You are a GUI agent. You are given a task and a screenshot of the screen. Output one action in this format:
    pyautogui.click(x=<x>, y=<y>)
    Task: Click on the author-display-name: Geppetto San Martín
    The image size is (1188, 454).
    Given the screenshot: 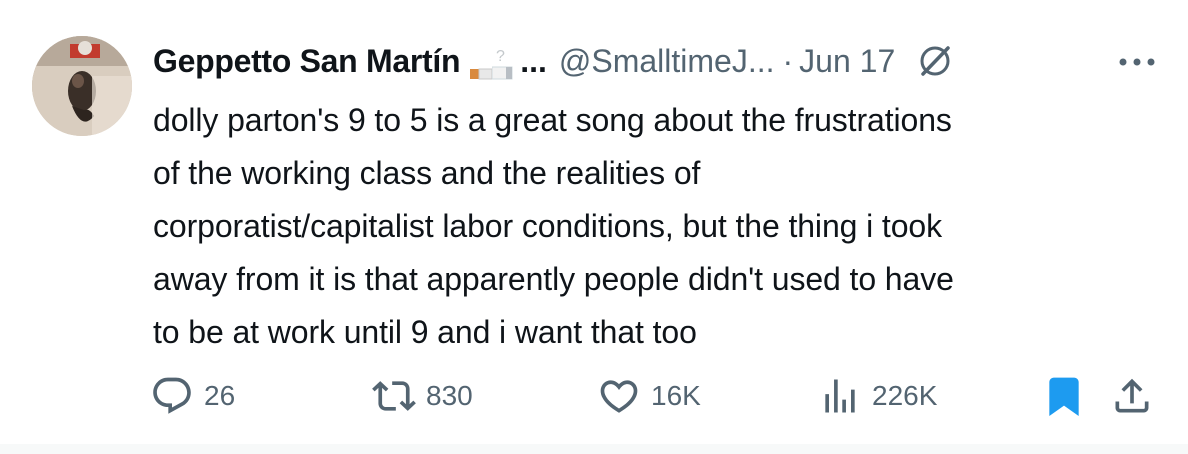 What is the action you would take?
    pyautogui.click(x=307, y=61)
    